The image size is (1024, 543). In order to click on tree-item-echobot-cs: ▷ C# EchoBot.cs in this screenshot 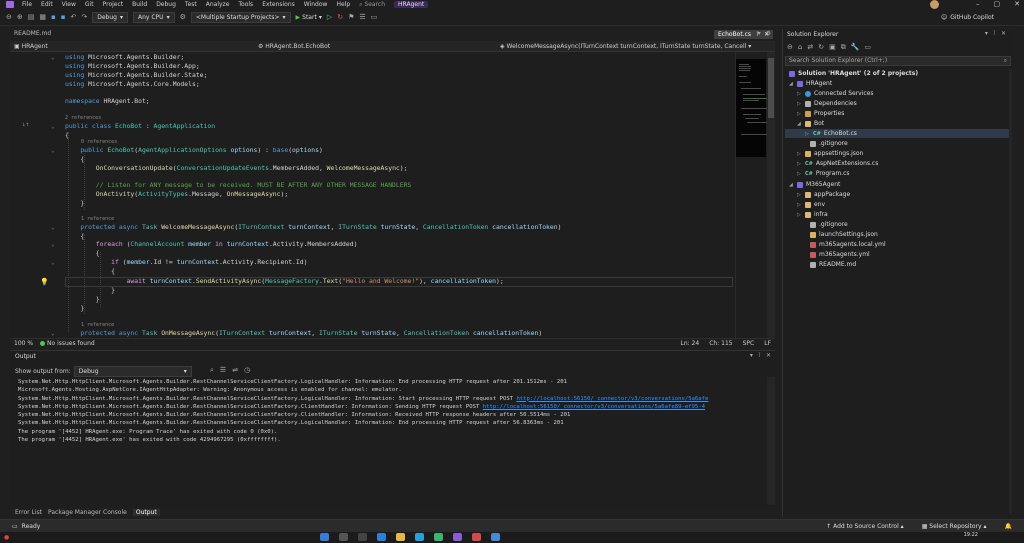, I will do `click(831, 133)`.